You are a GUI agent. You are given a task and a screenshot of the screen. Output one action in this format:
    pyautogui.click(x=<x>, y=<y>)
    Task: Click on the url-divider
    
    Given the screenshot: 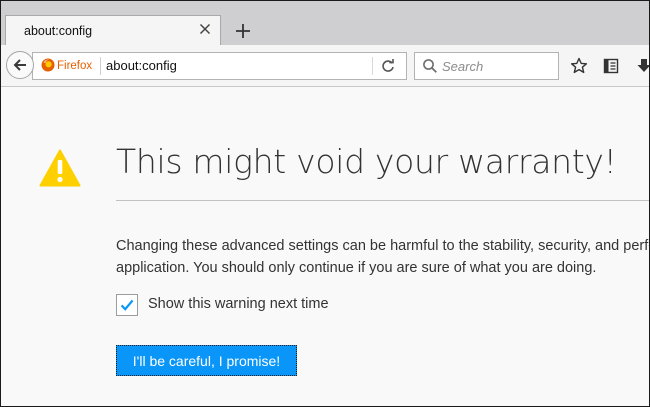 What is the action you would take?
    pyautogui.click(x=372, y=66)
    